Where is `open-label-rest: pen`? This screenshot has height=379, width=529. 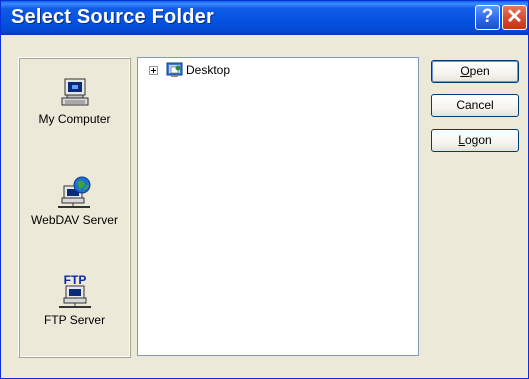 open-label-rest: pen is located at coordinates (479, 71).